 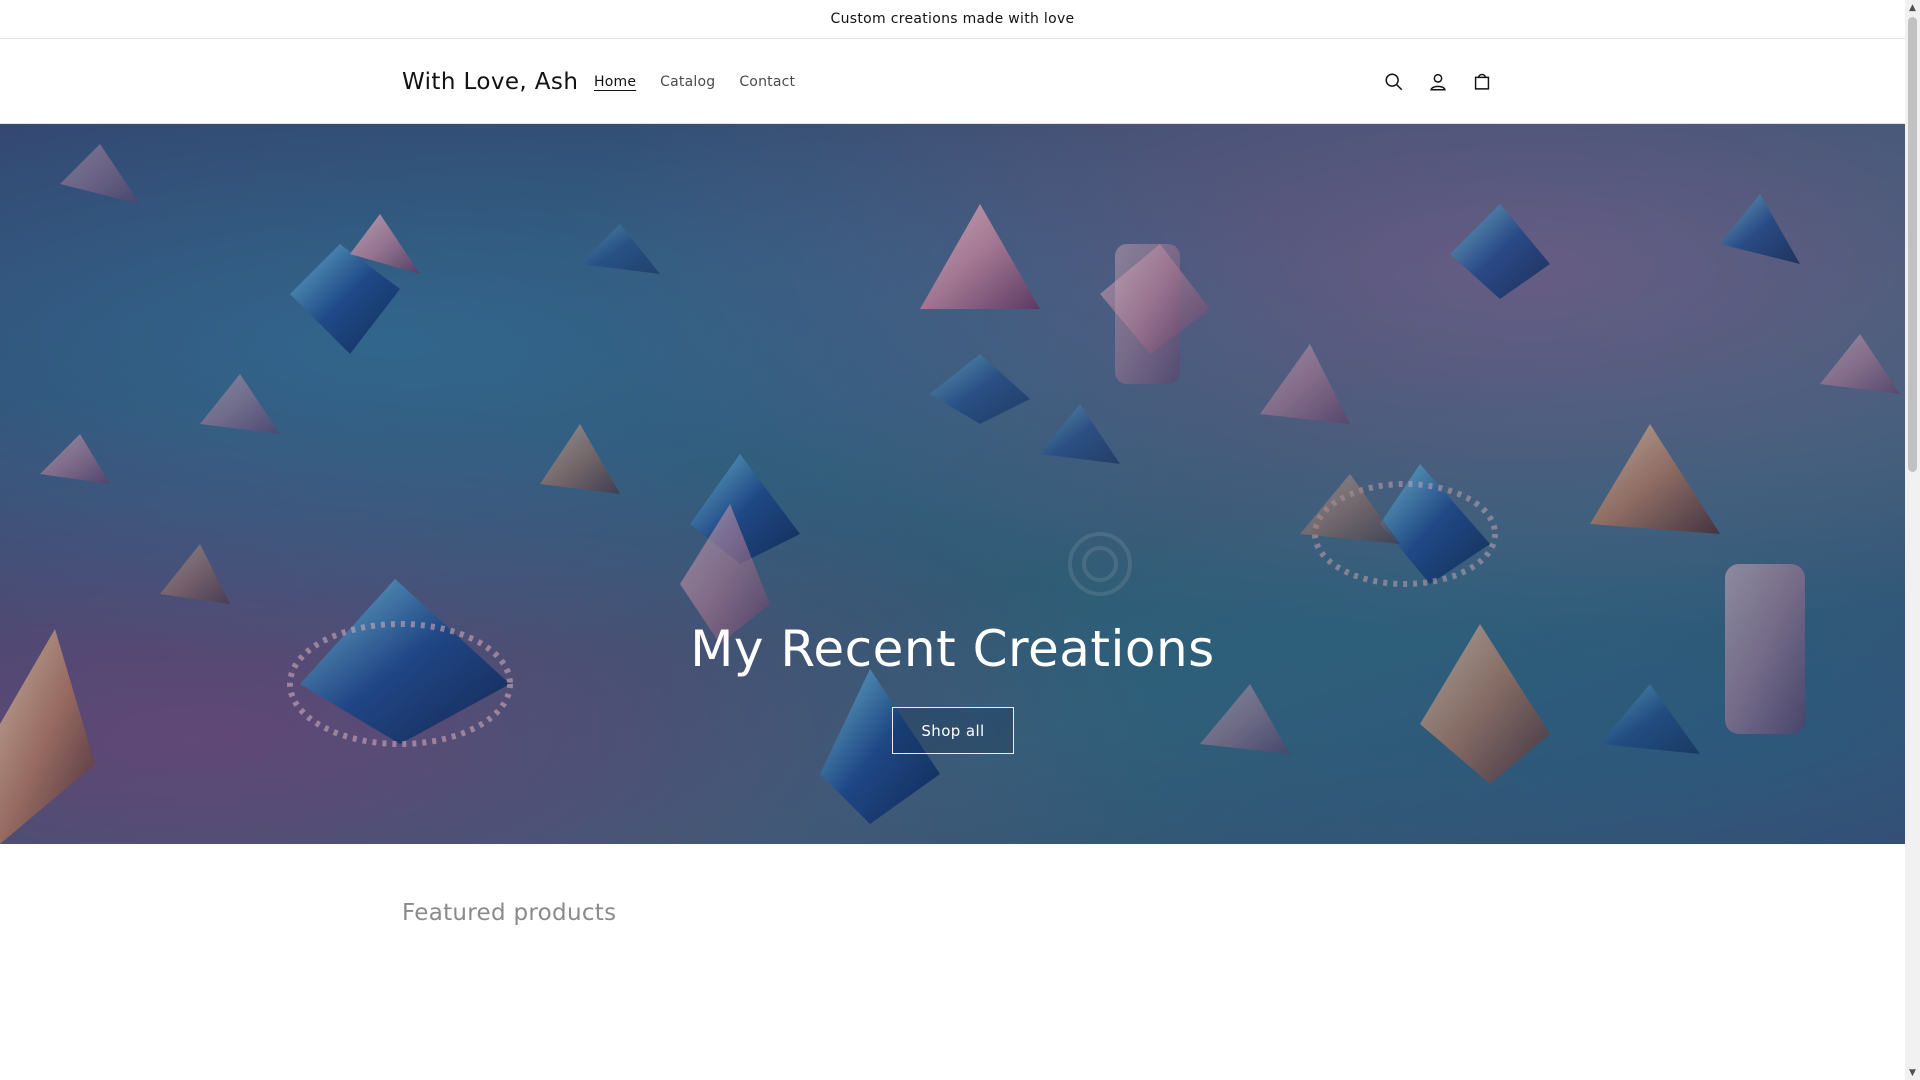 I want to click on header-icons, so click(x=1438, y=81).